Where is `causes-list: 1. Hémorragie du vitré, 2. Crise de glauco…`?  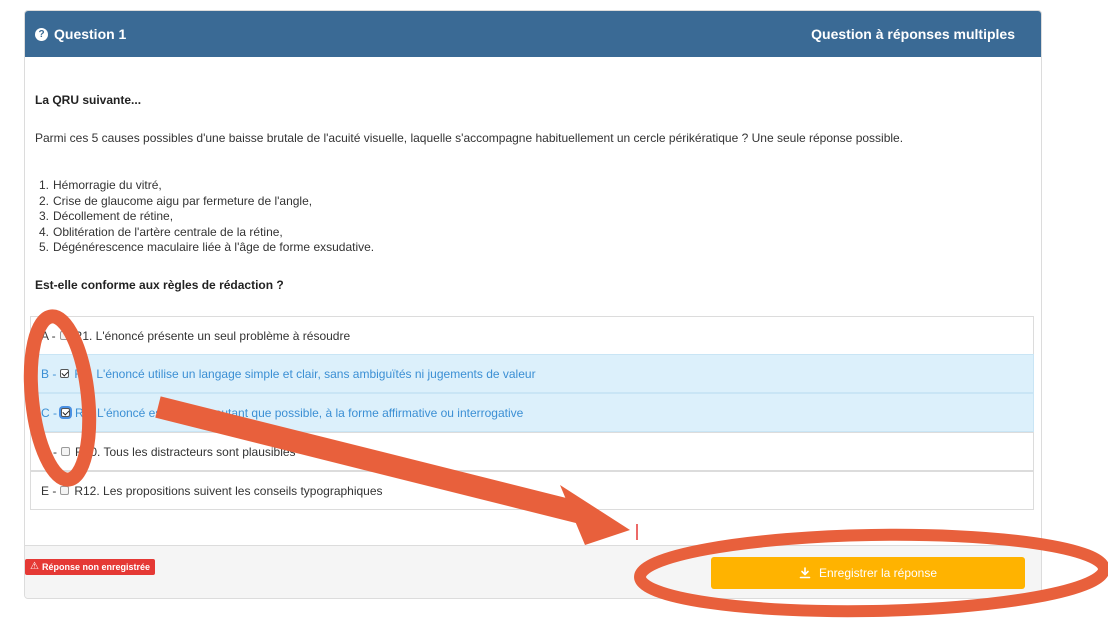 causes-list: 1. Hémorragie du vitré, 2. Crise de glauco… is located at coordinates (206, 217).